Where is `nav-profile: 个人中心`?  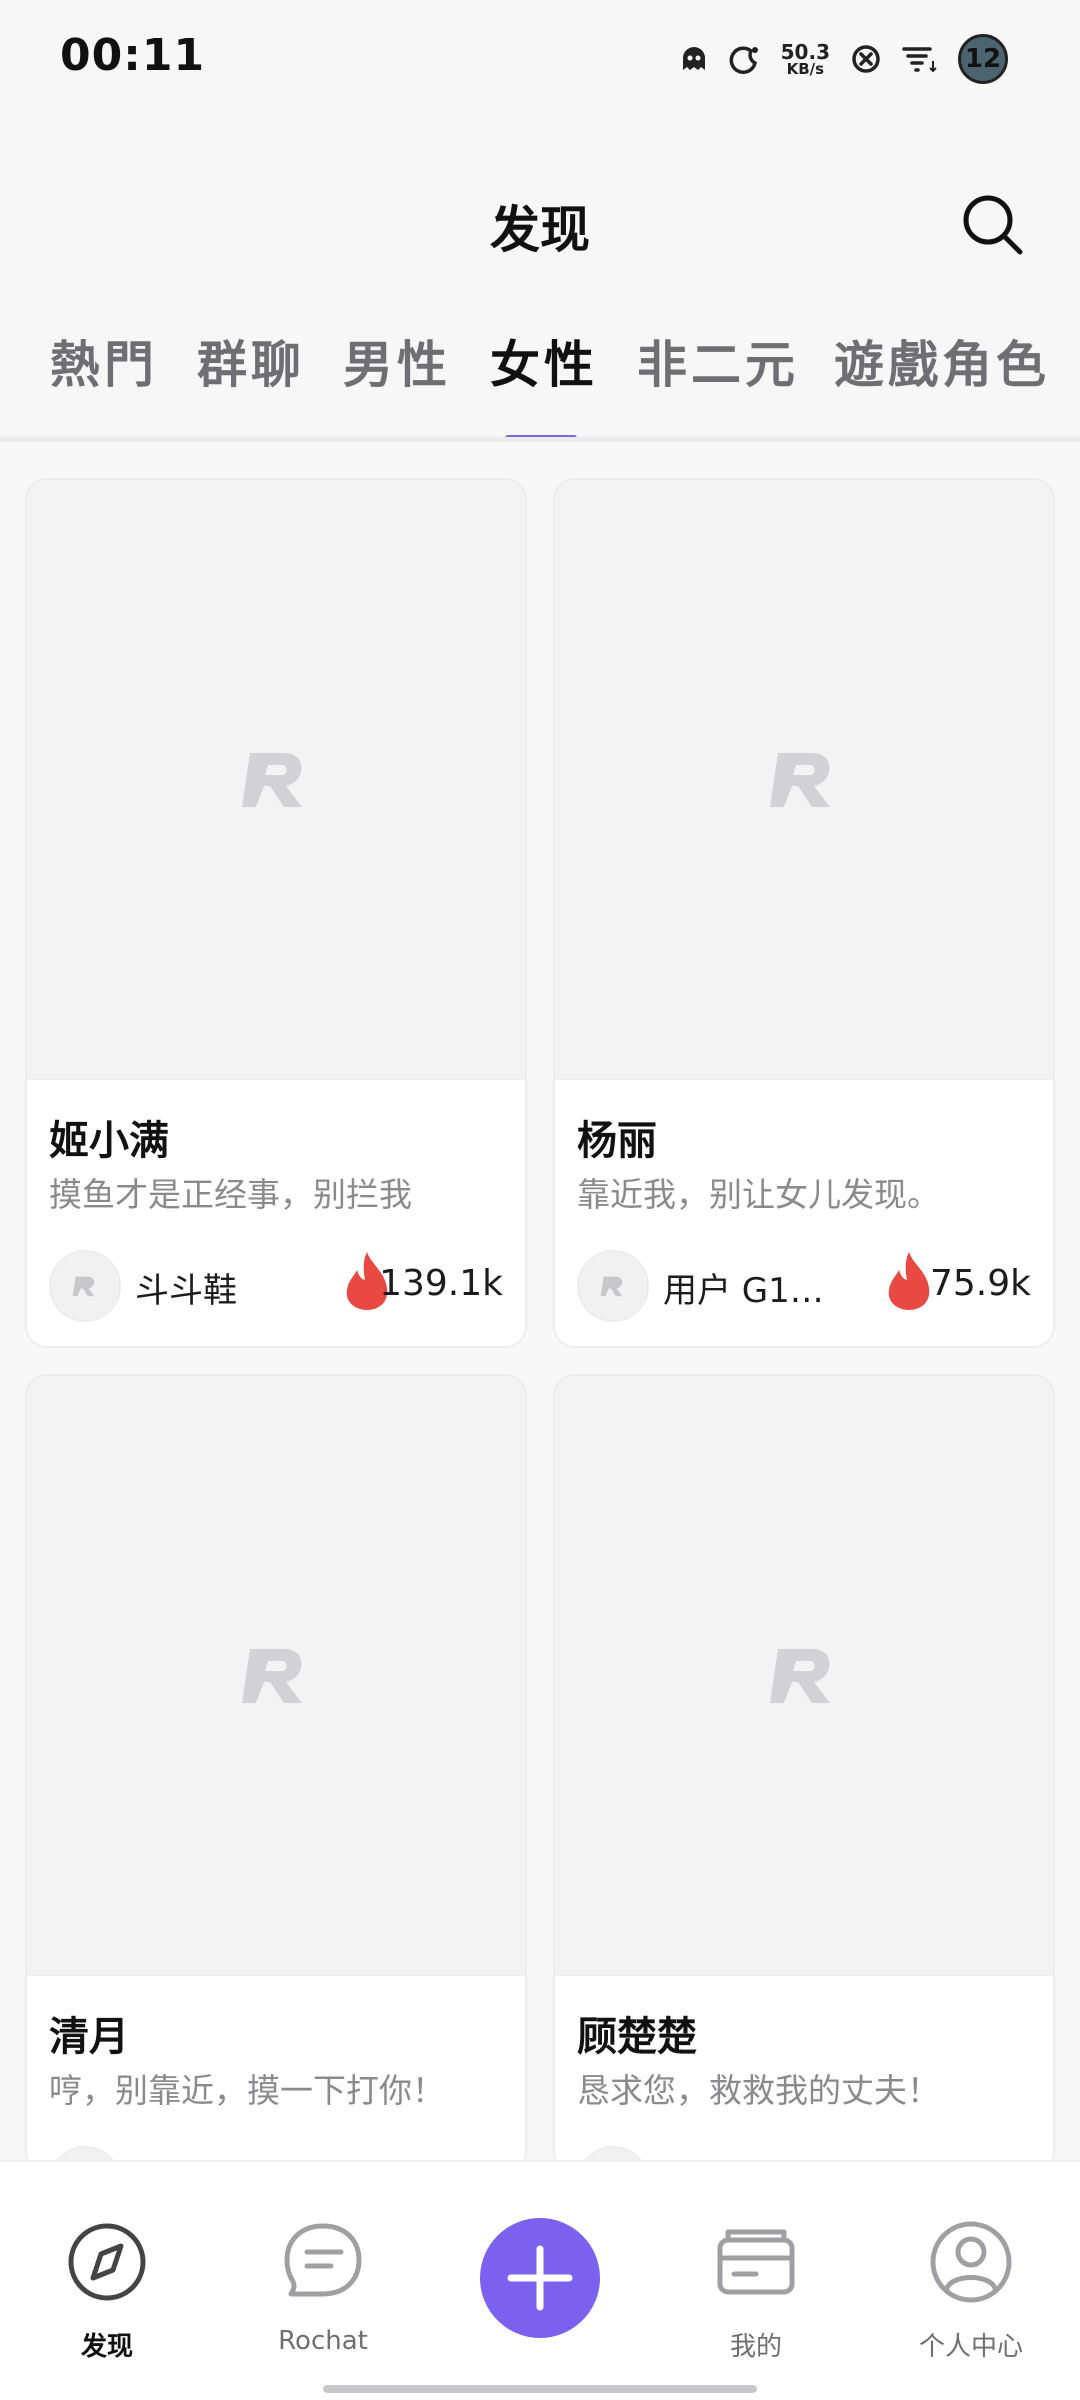
nav-profile: 个人中心 is located at coordinates (971, 2292).